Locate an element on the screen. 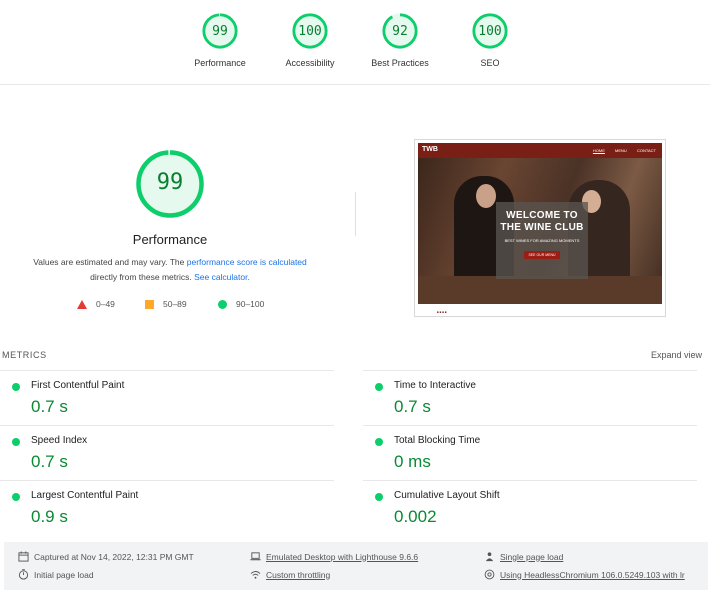  captured-at-text: Captured at Nov 14, 2022, 12:31 PM GMT is located at coordinates (114, 556).